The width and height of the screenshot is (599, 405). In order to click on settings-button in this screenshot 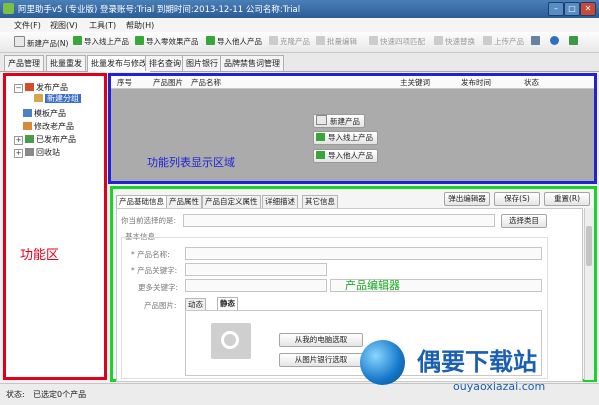, I will do `click(536, 42)`.